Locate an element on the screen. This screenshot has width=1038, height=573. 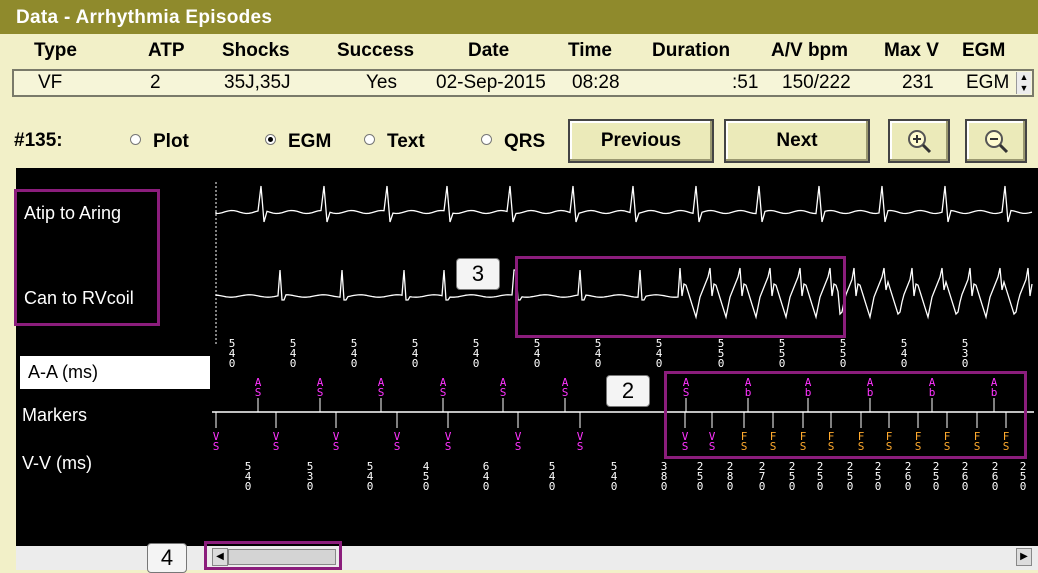
scroll-right-icon: ▶ is located at coordinates (1024, 557).